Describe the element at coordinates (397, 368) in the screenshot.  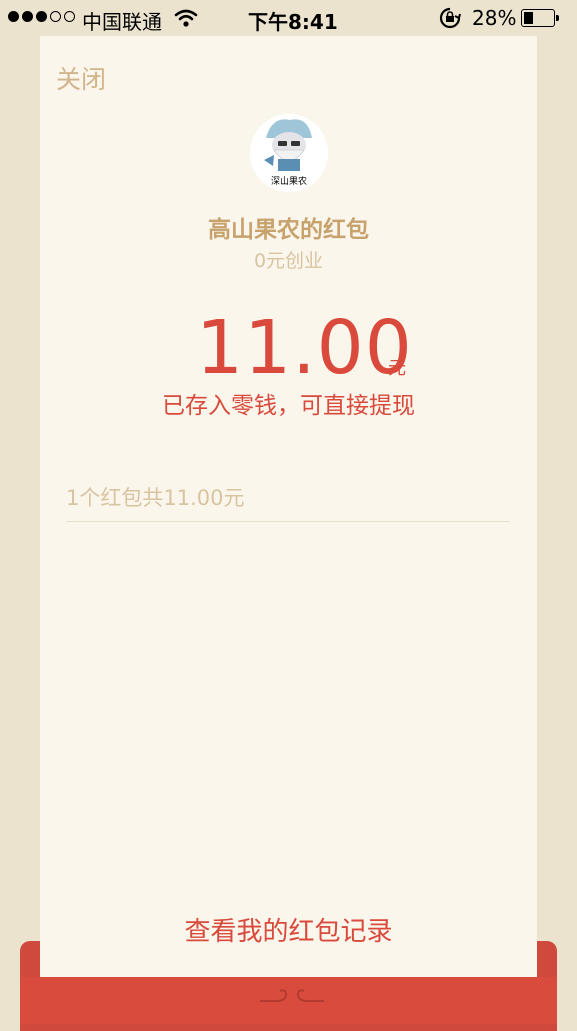
I see `amount-unit: 元` at that location.